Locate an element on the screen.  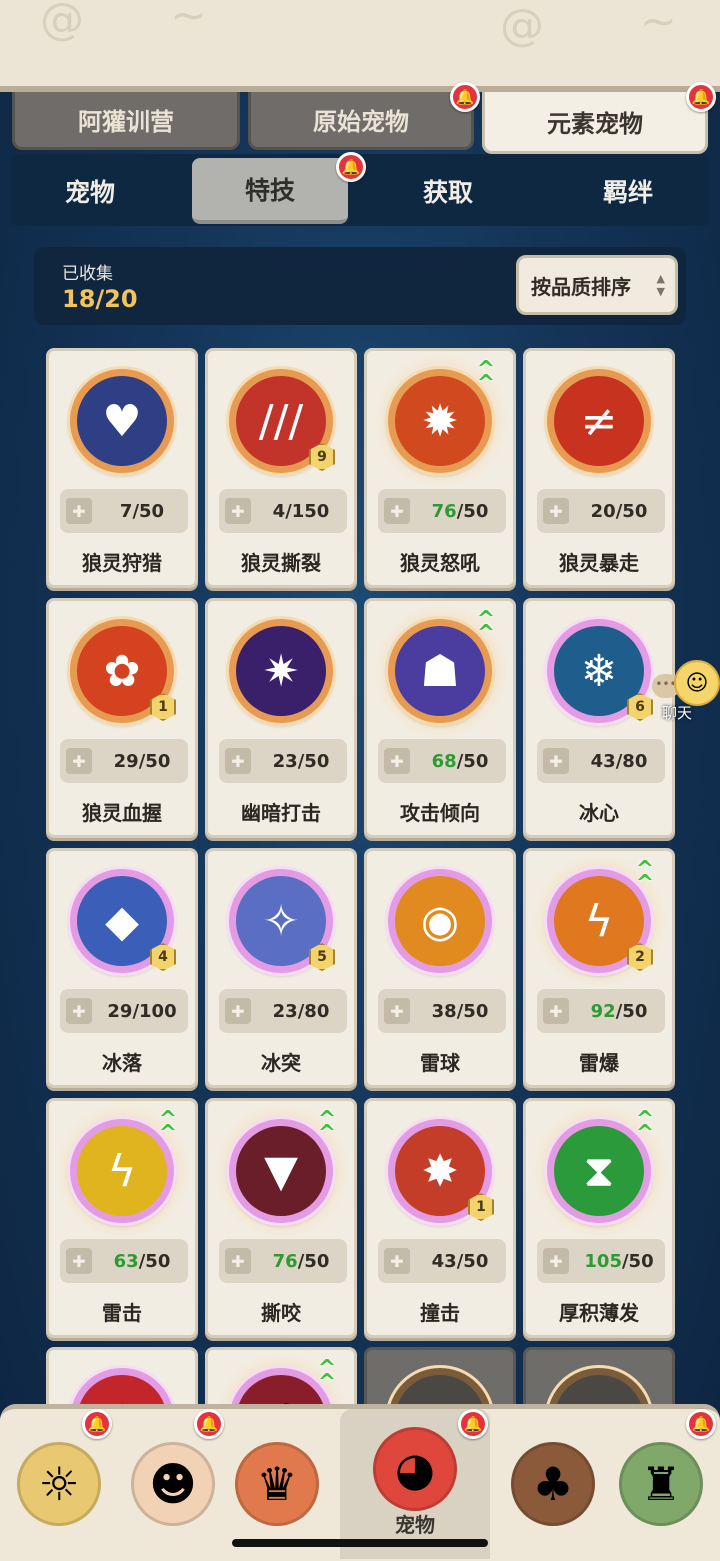
skill-name: 攻击倾向 is located at coordinates (440, 813).